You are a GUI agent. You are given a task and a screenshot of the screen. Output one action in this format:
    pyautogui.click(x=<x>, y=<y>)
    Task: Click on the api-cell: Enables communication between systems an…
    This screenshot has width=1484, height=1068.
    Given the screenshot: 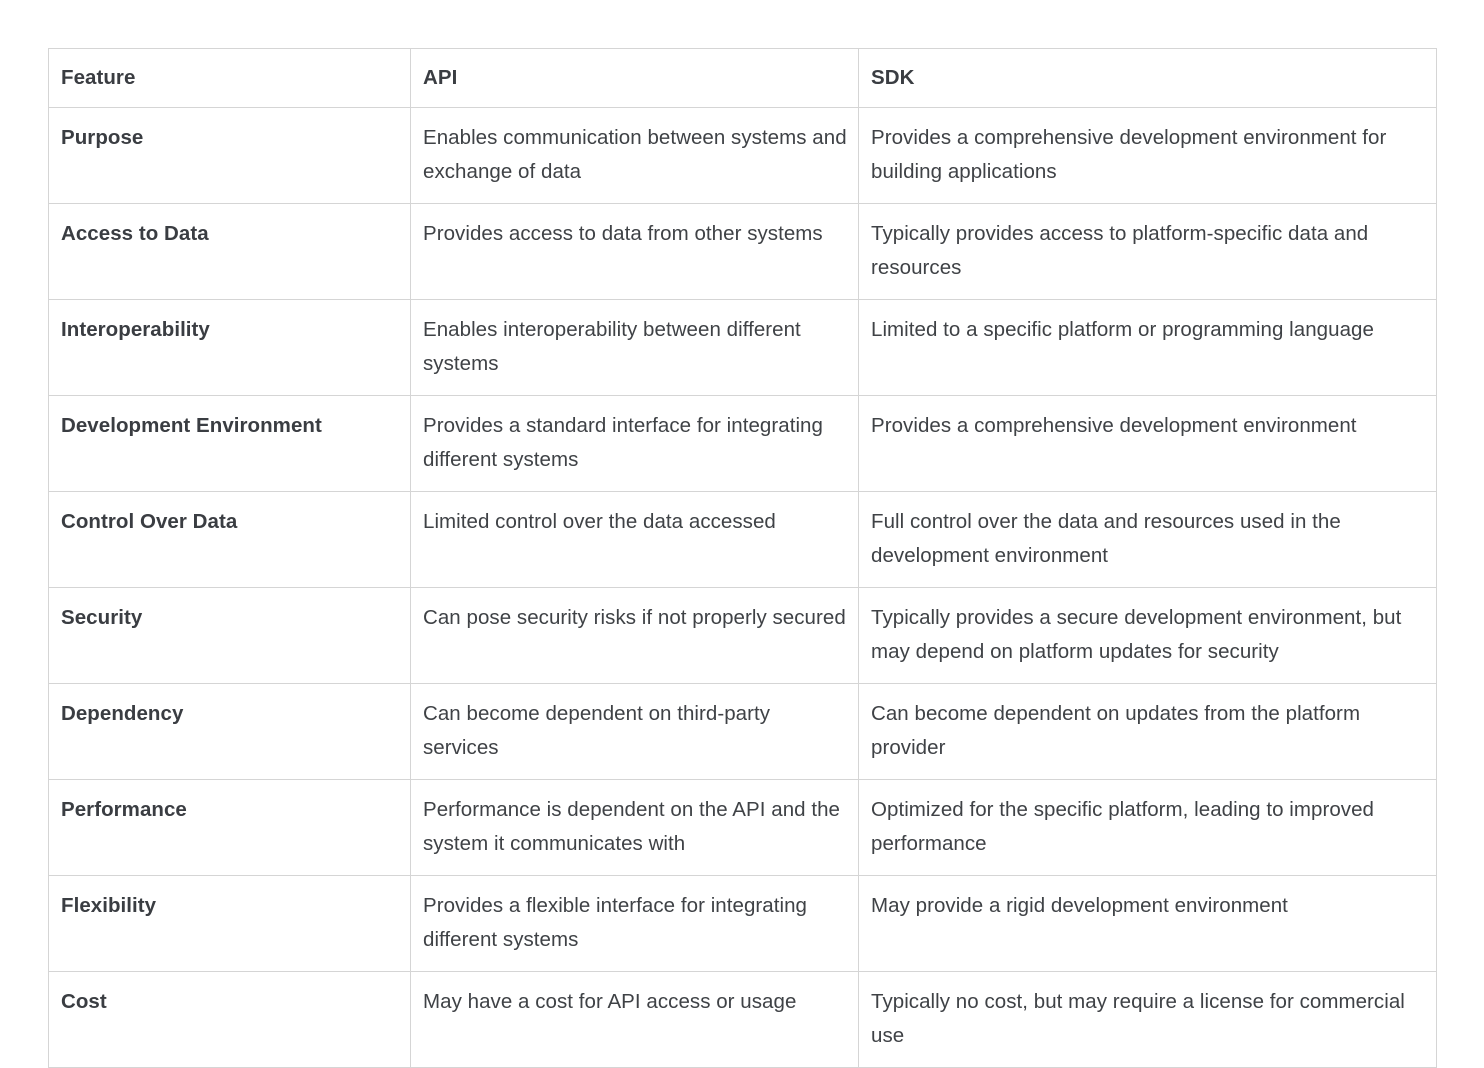 What is the action you would take?
    pyautogui.click(x=634, y=155)
    